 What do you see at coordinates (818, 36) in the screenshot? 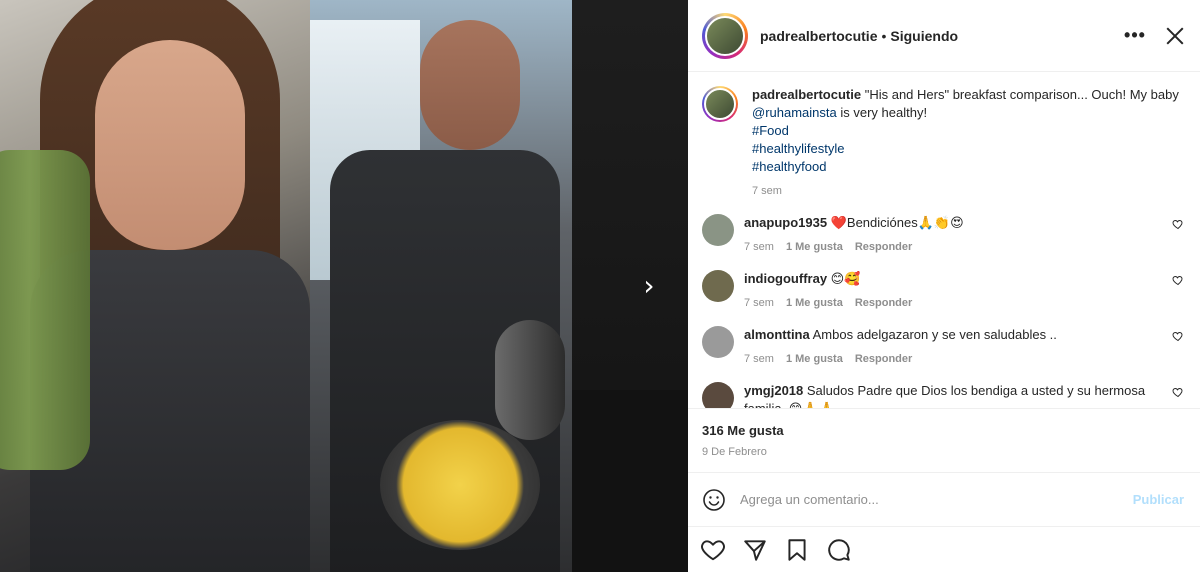
I see `author-username: padrealbertocutie` at bounding box center [818, 36].